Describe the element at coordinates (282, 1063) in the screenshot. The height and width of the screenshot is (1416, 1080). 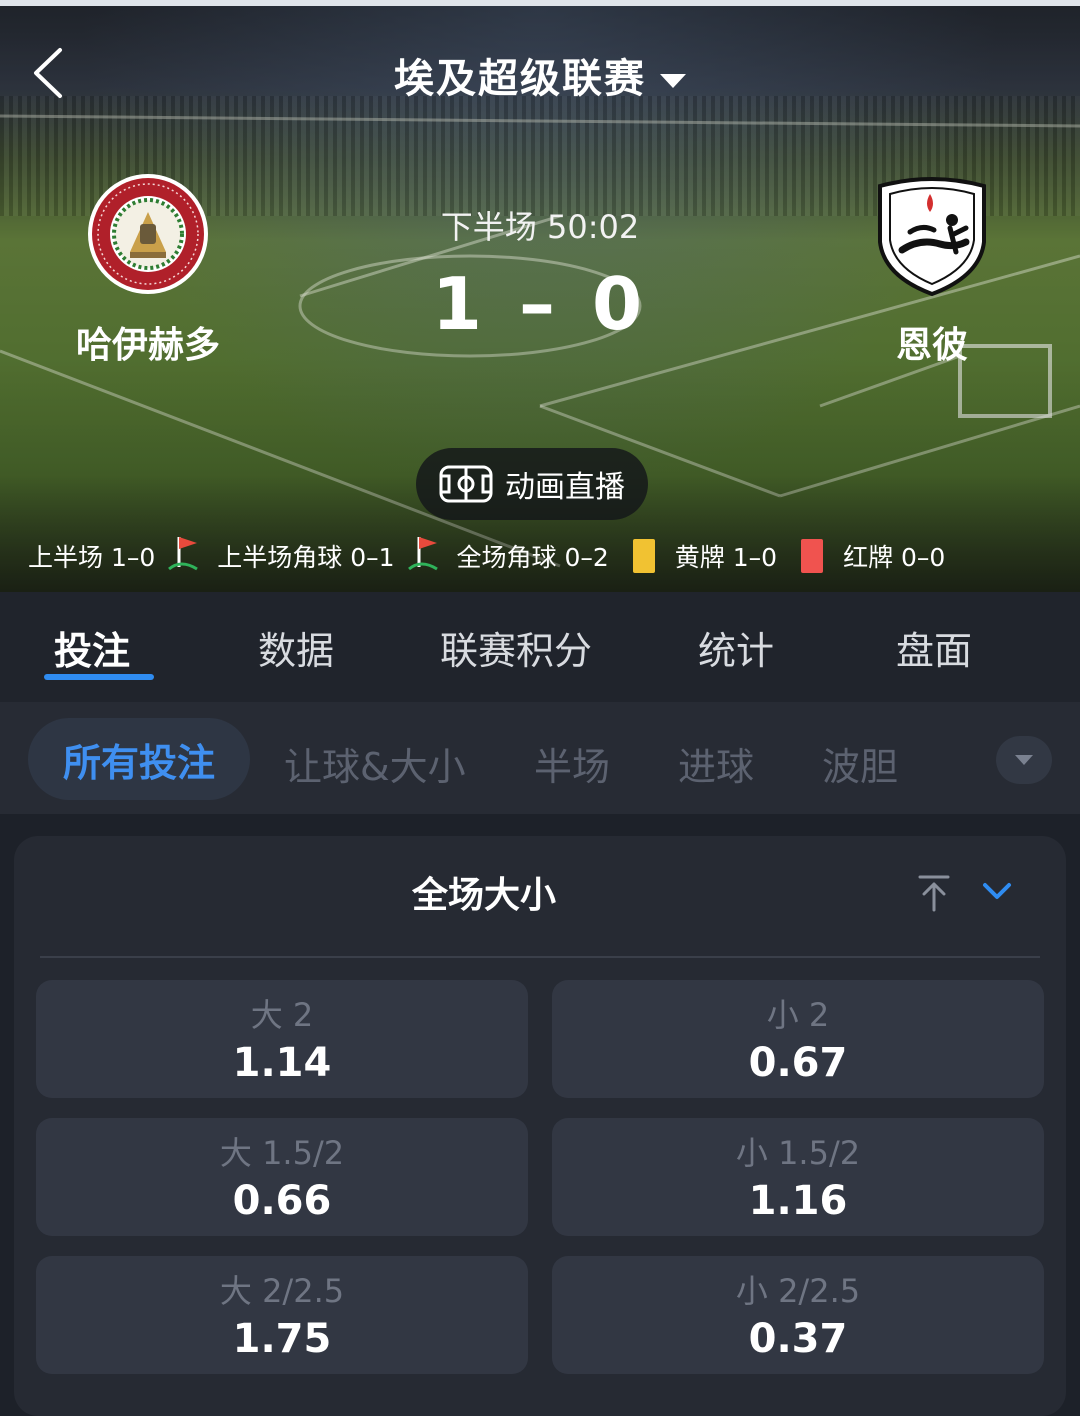
I see `odds-value: 1.14` at that location.